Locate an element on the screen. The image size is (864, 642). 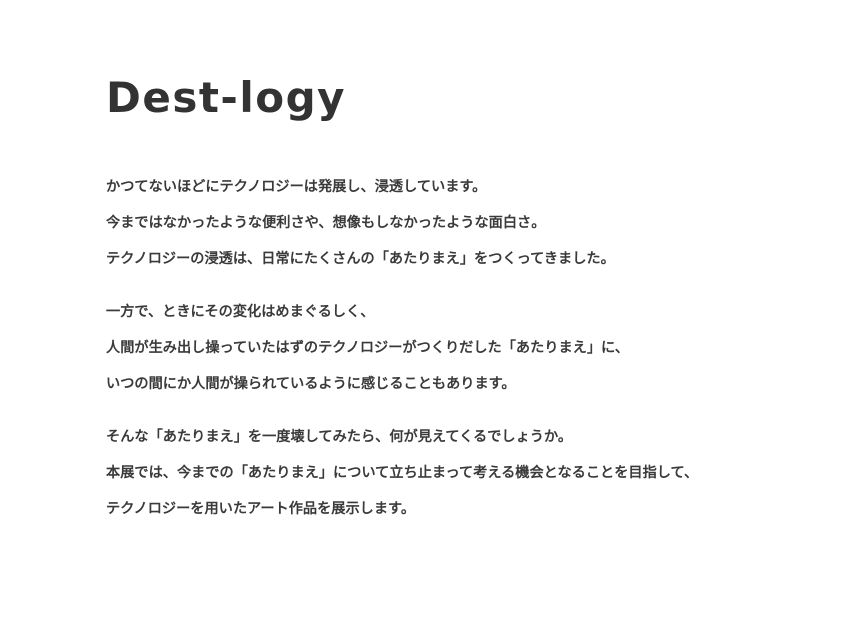
paragraph-line: そんな「あたりまえ」を一度壊してみたら、何が見えてくるでしょうか。 is located at coordinates (339, 437).